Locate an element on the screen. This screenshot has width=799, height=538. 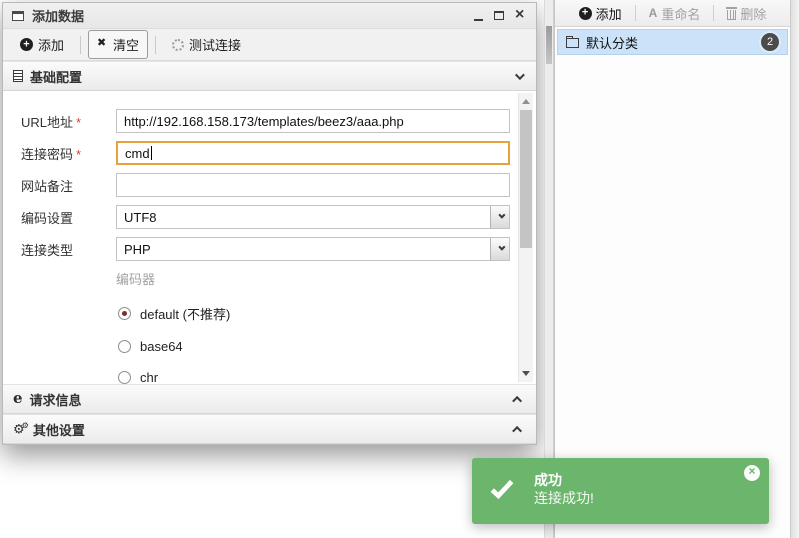
add-button: 添加 is located at coordinates (42, 44).